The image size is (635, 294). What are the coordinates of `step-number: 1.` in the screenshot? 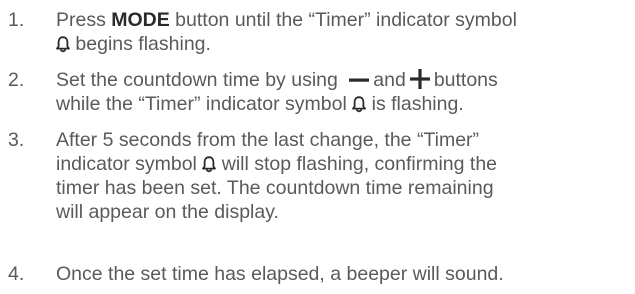 It's located at (16, 20).